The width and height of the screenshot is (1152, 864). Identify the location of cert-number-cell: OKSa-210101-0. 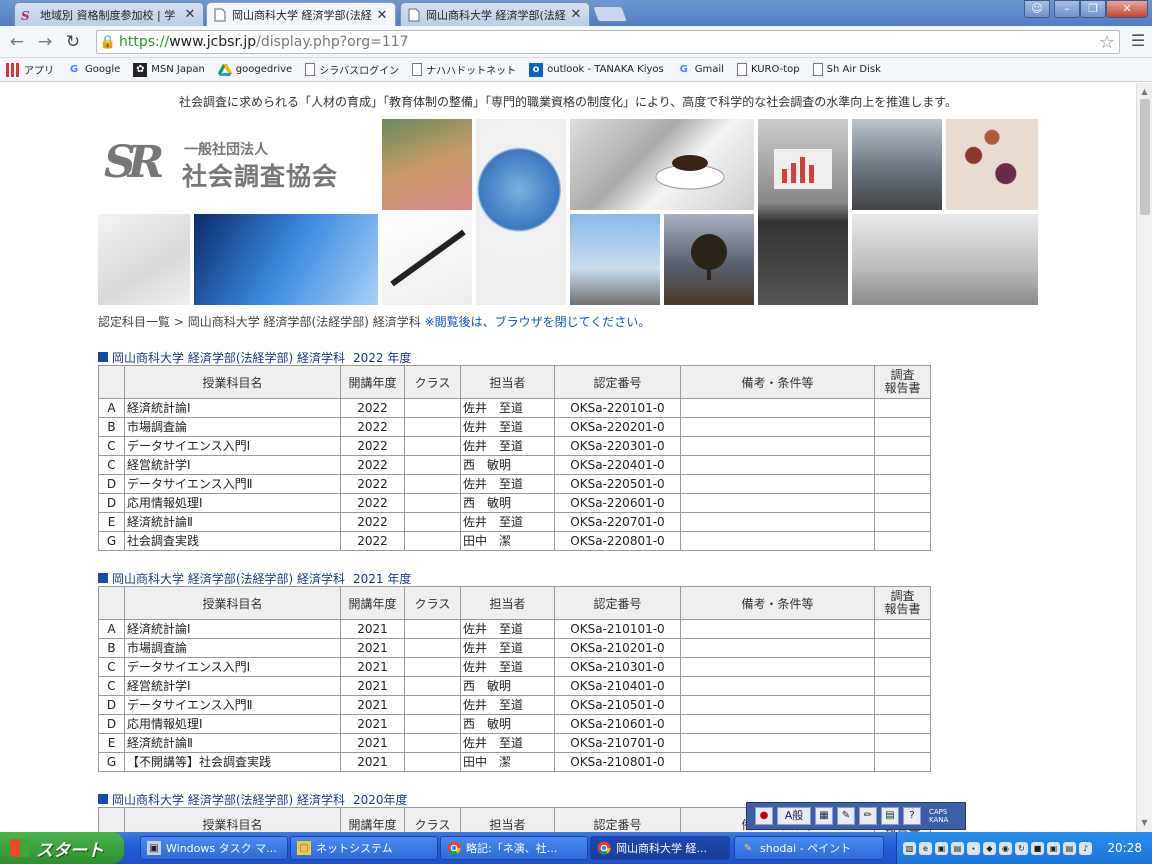
(617, 629).